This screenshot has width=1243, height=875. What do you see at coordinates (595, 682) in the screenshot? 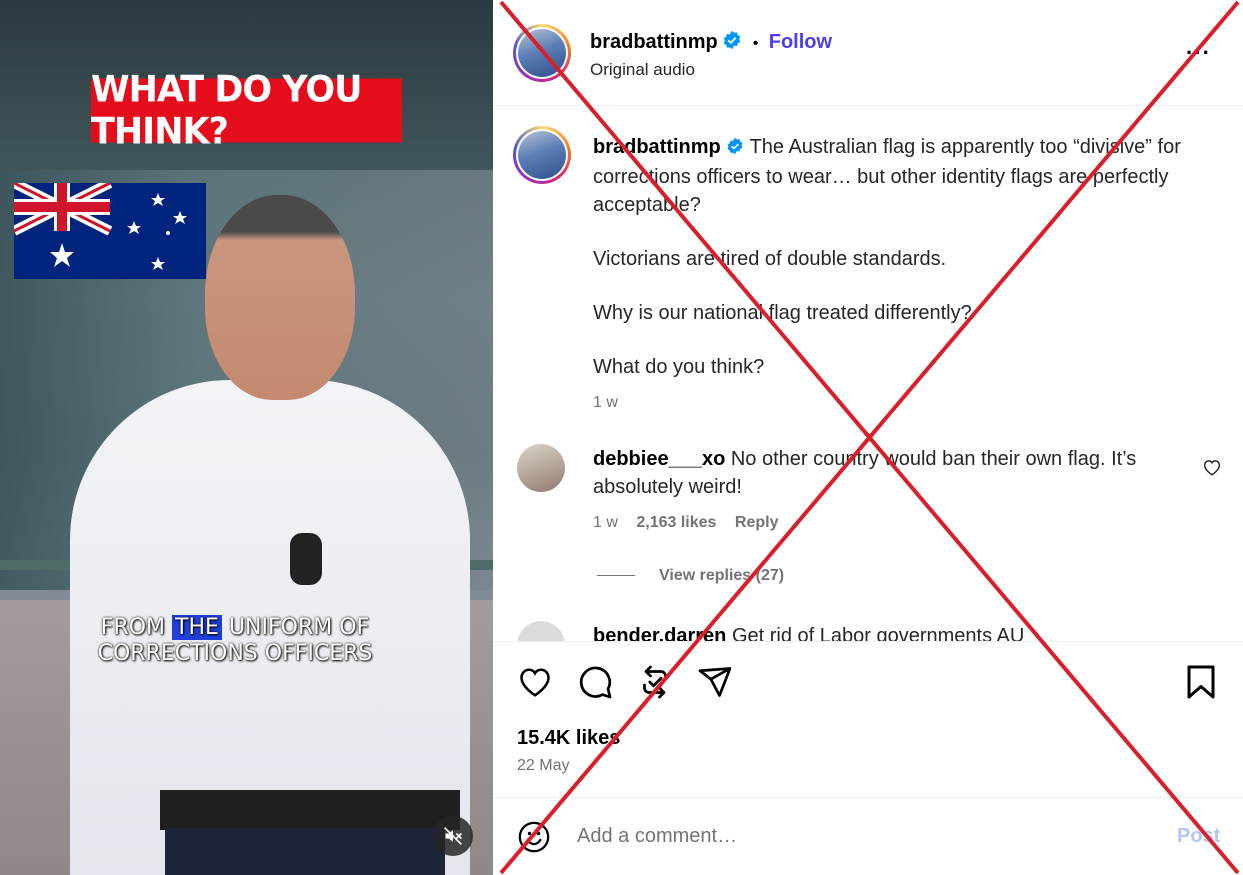
I see `comment-bubble-icon` at bounding box center [595, 682].